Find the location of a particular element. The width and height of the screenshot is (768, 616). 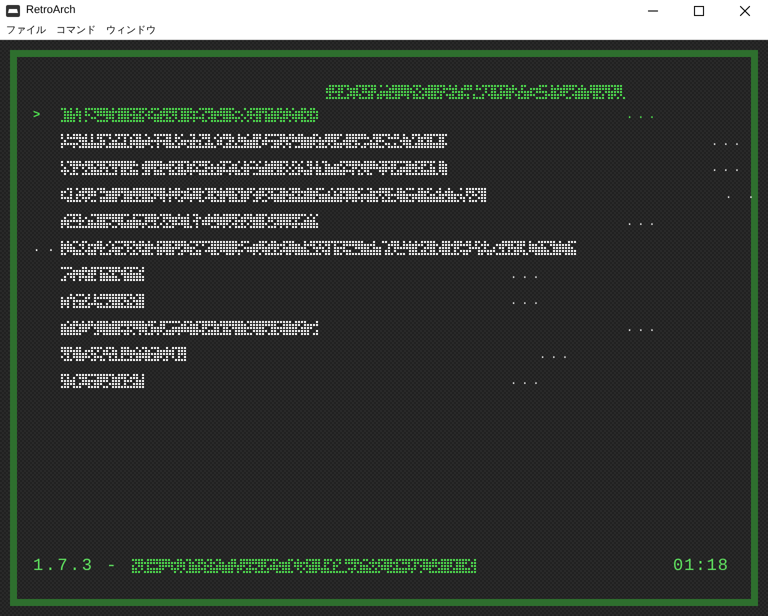

dots: . . is located at coordinates (44, 249).